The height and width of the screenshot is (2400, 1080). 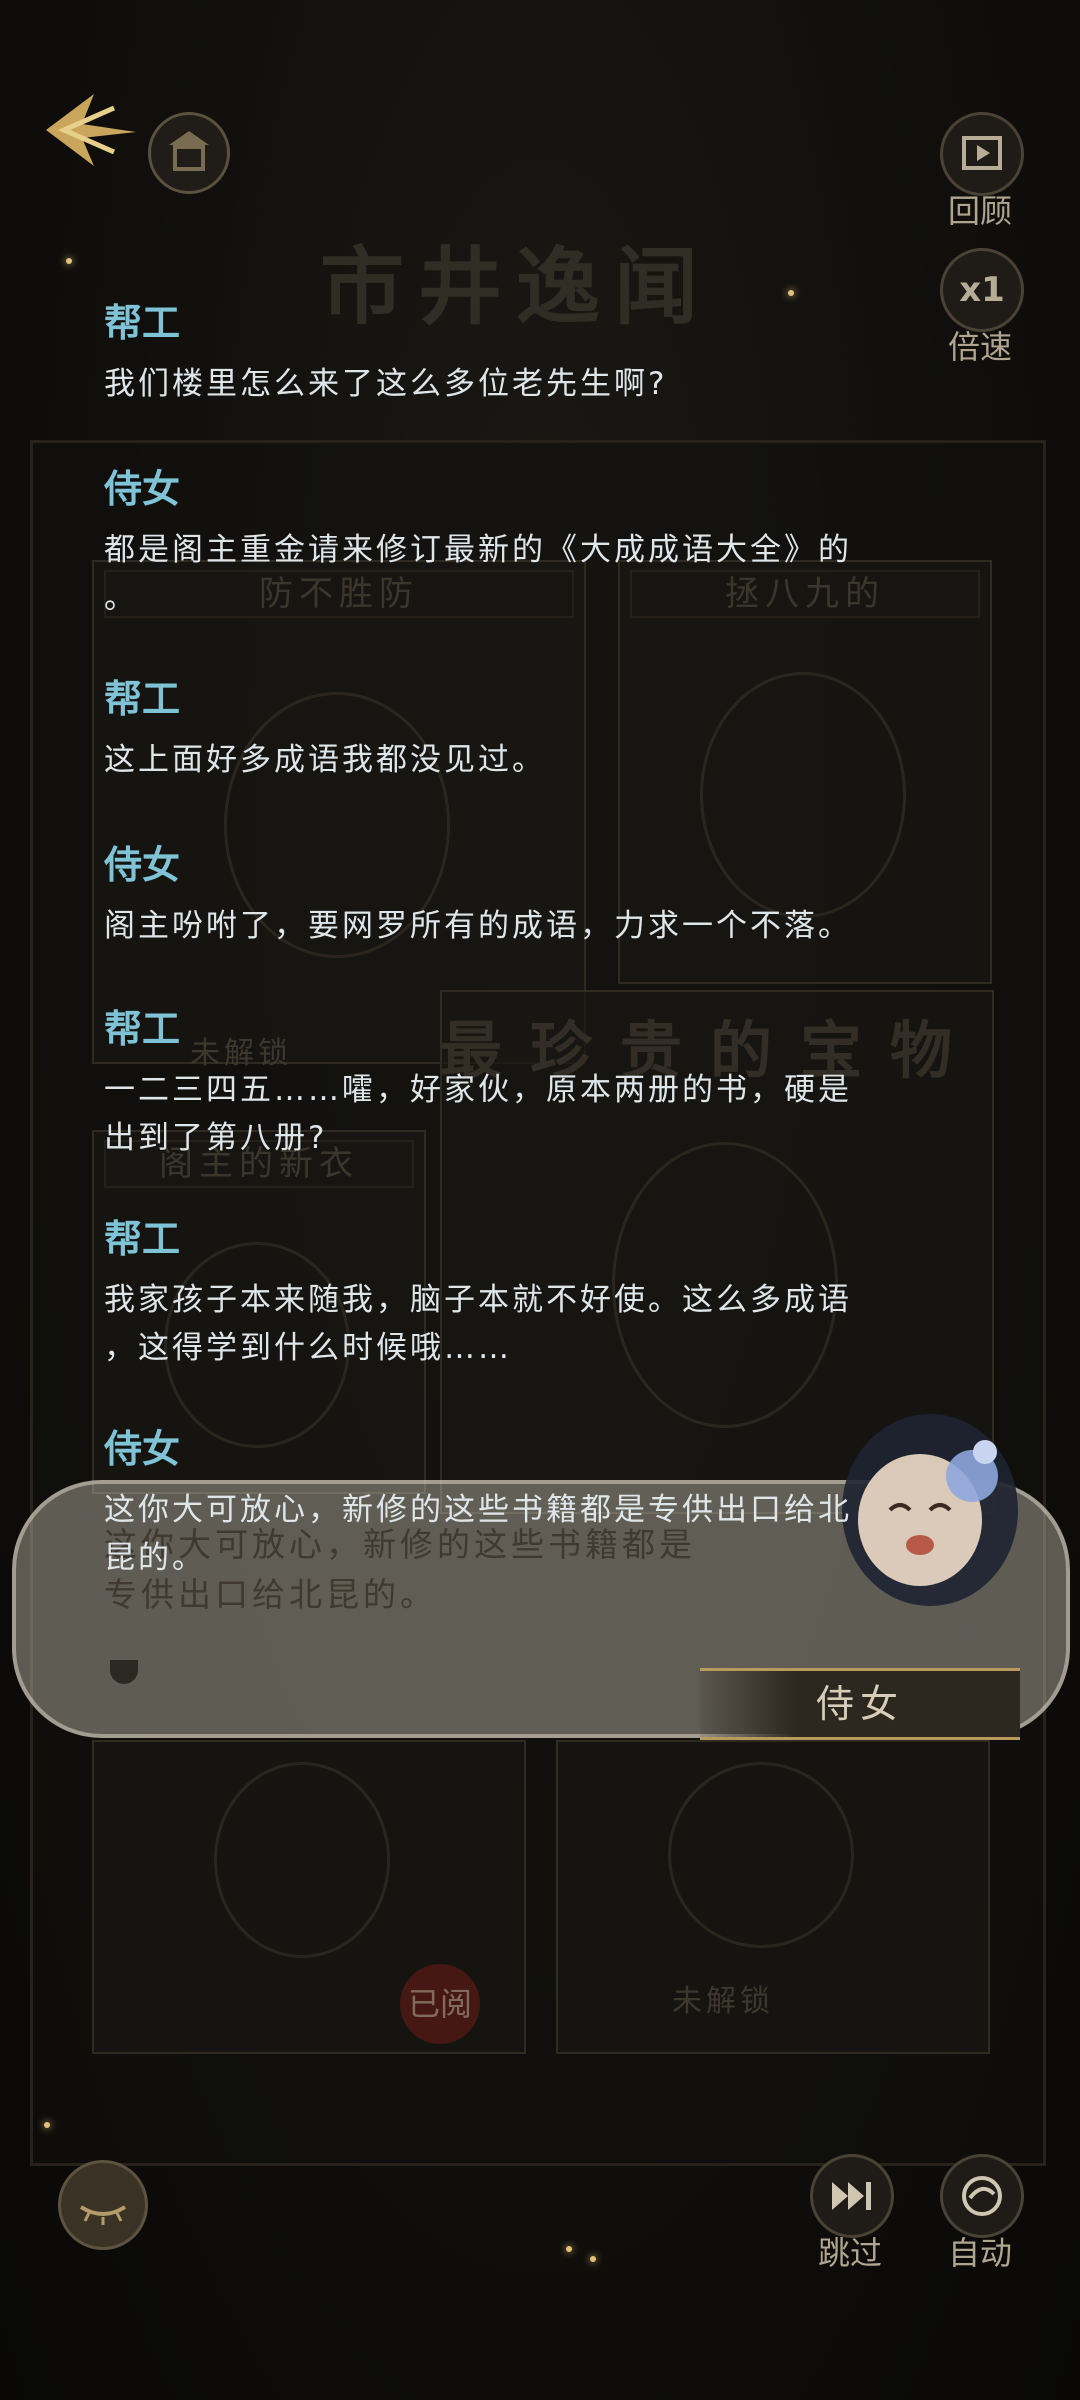 I want to click on log-text: 这上面好多成语我都没见过。, so click(x=325, y=760).